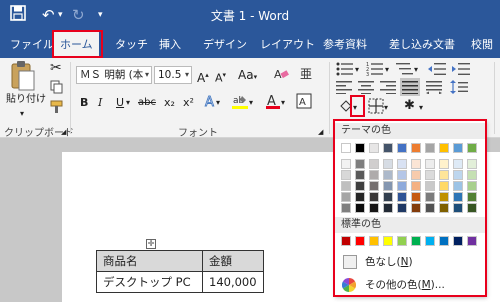 The height and width of the screenshot is (302, 500). I want to click on highlight-color-icon: ab, so click(240, 104).